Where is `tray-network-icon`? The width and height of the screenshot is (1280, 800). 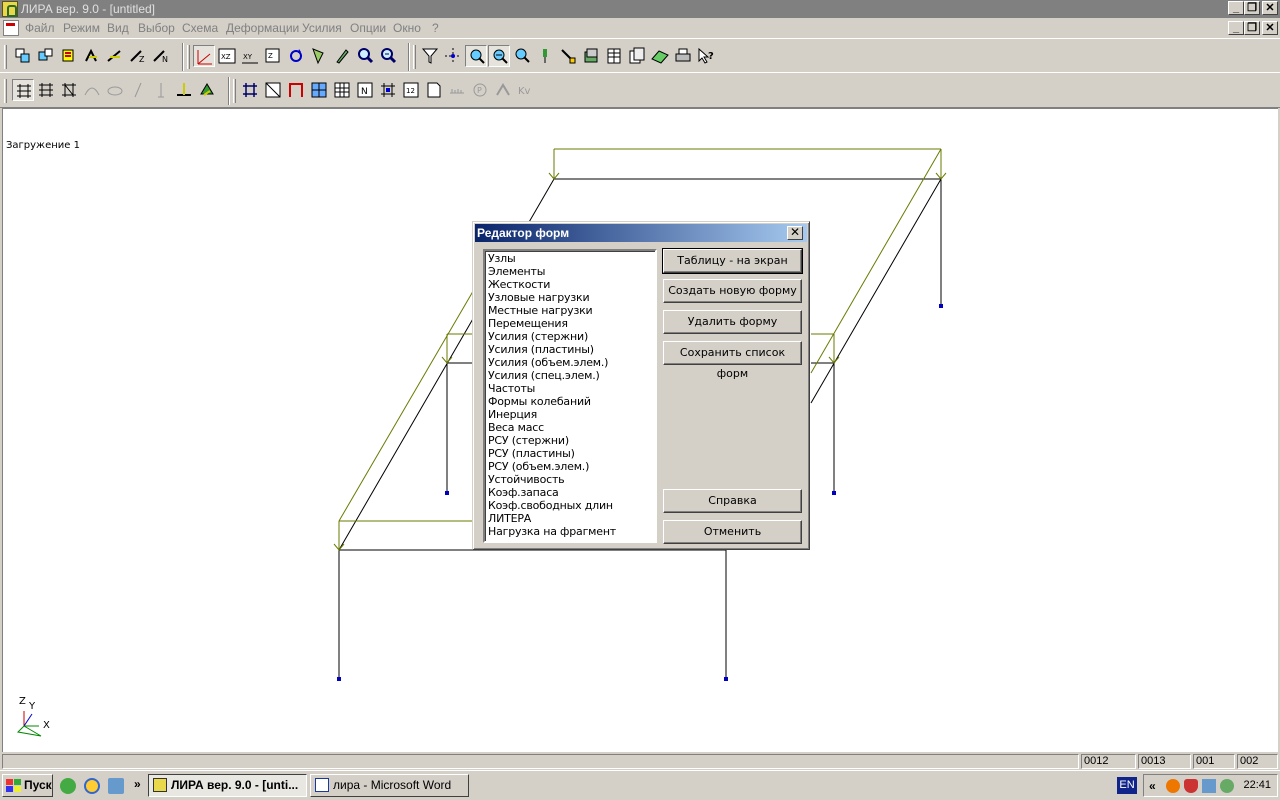
tray-network-icon is located at coordinates (1209, 786).